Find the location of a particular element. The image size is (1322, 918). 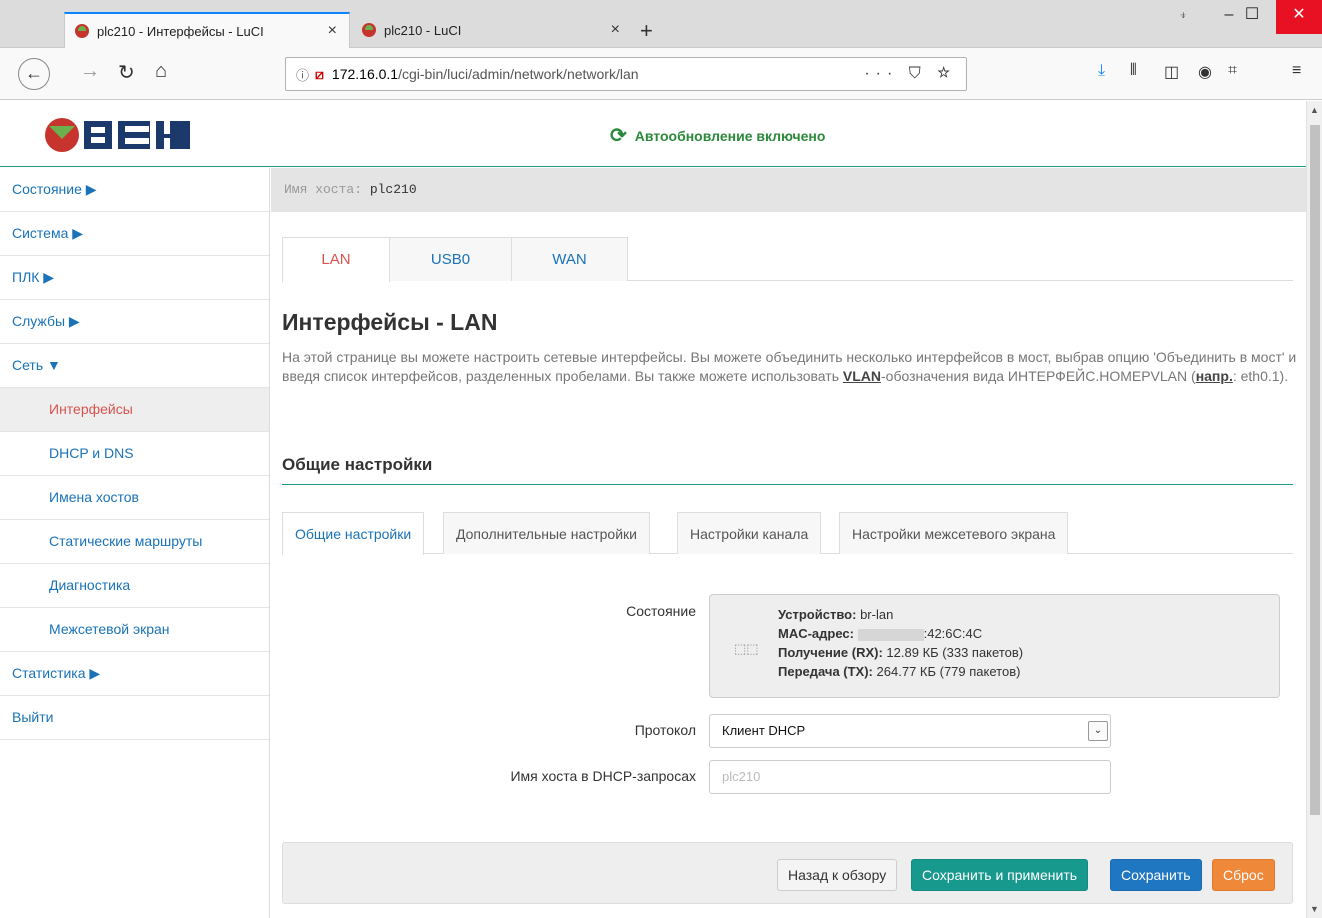

tab-physical-settings: Настройки канала is located at coordinates (749, 533).